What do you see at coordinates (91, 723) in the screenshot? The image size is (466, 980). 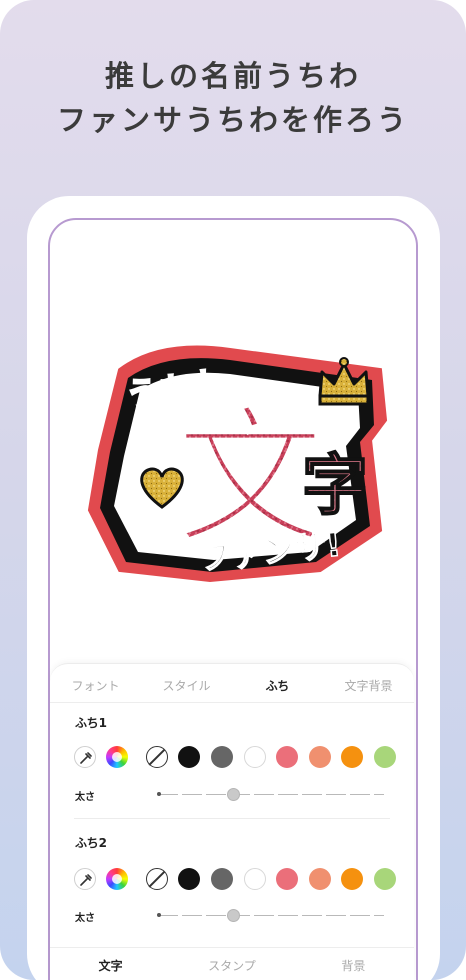 I see `border1-label: ふち1` at bounding box center [91, 723].